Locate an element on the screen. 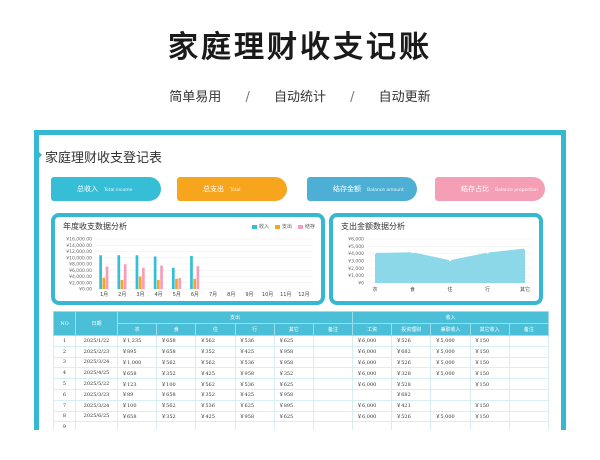  table-cell: 4 is located at coordinates (64, 373).